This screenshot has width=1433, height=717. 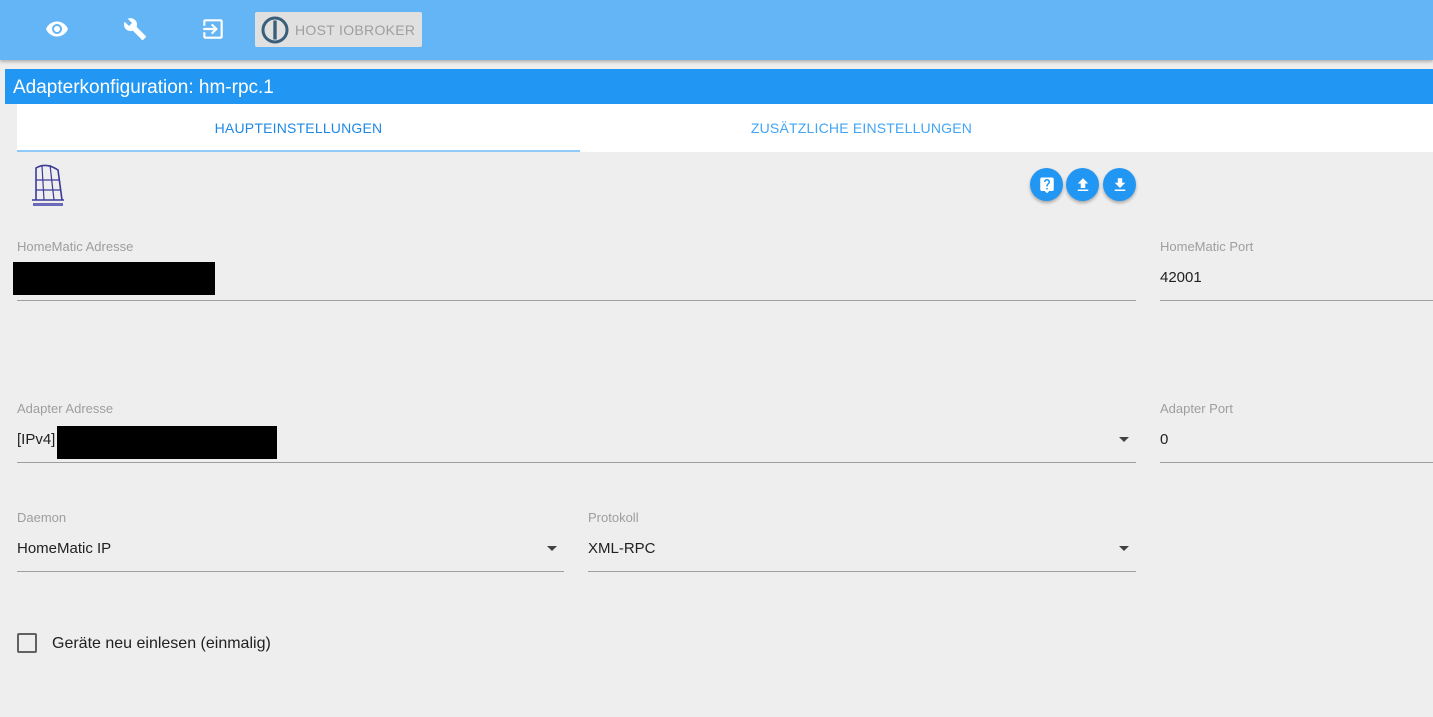 I want to click on adapter-address-redacted, so click(x=167, y=442).